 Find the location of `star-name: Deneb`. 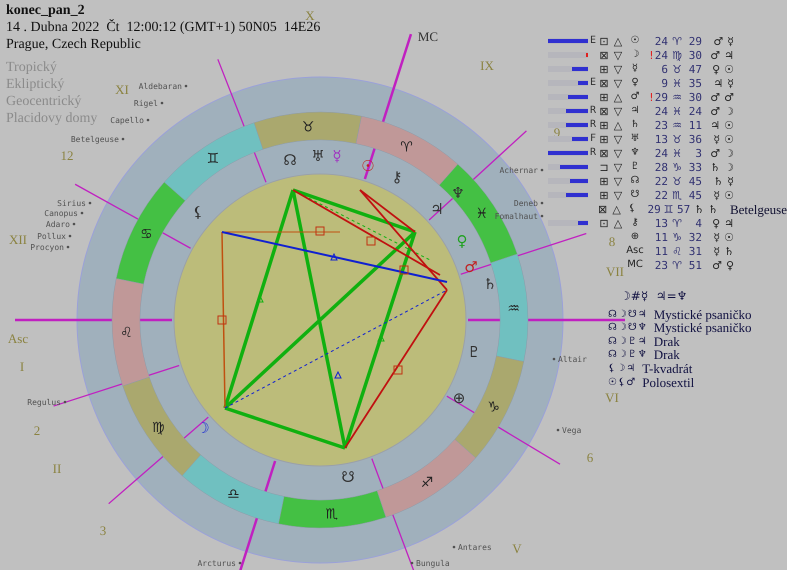

star-name: Deneb is located at coordinates (526, 203).